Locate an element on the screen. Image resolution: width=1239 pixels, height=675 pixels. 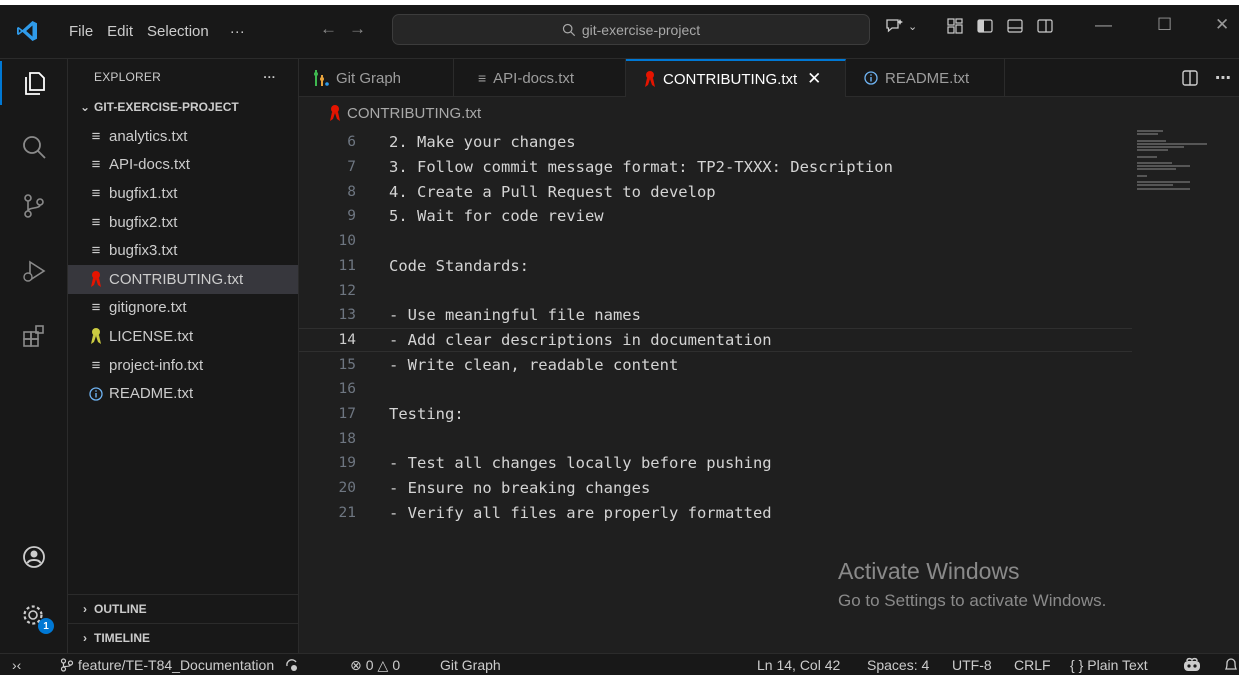
chevron-down-icon: ⌄ is located at coordinates (85, 107).